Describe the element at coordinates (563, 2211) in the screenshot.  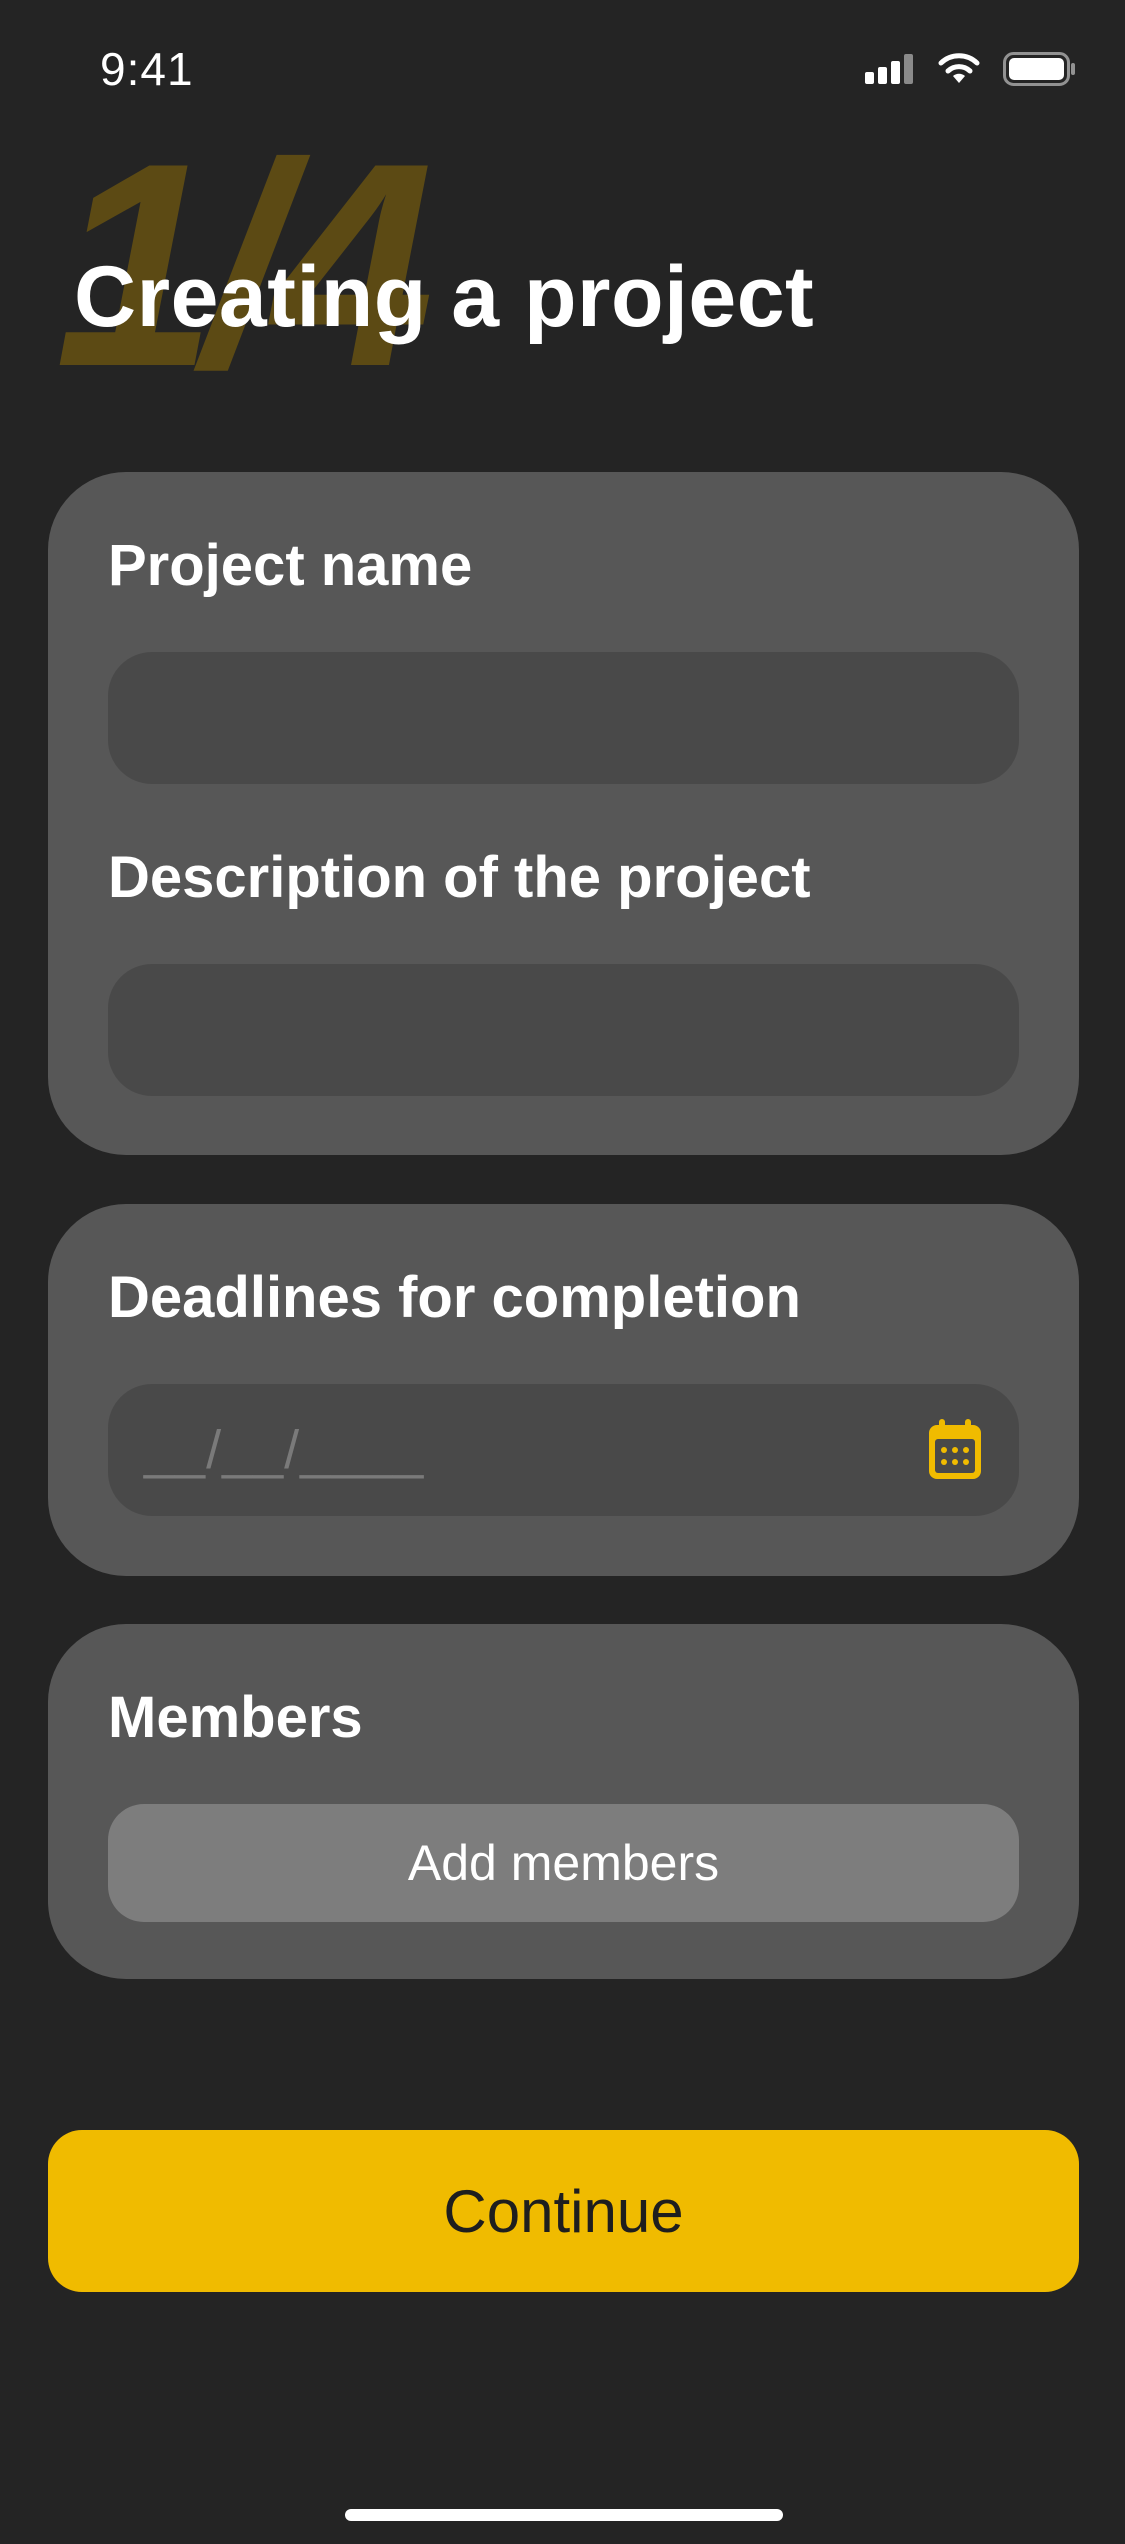
I see `continue-button: Continue` at that location.